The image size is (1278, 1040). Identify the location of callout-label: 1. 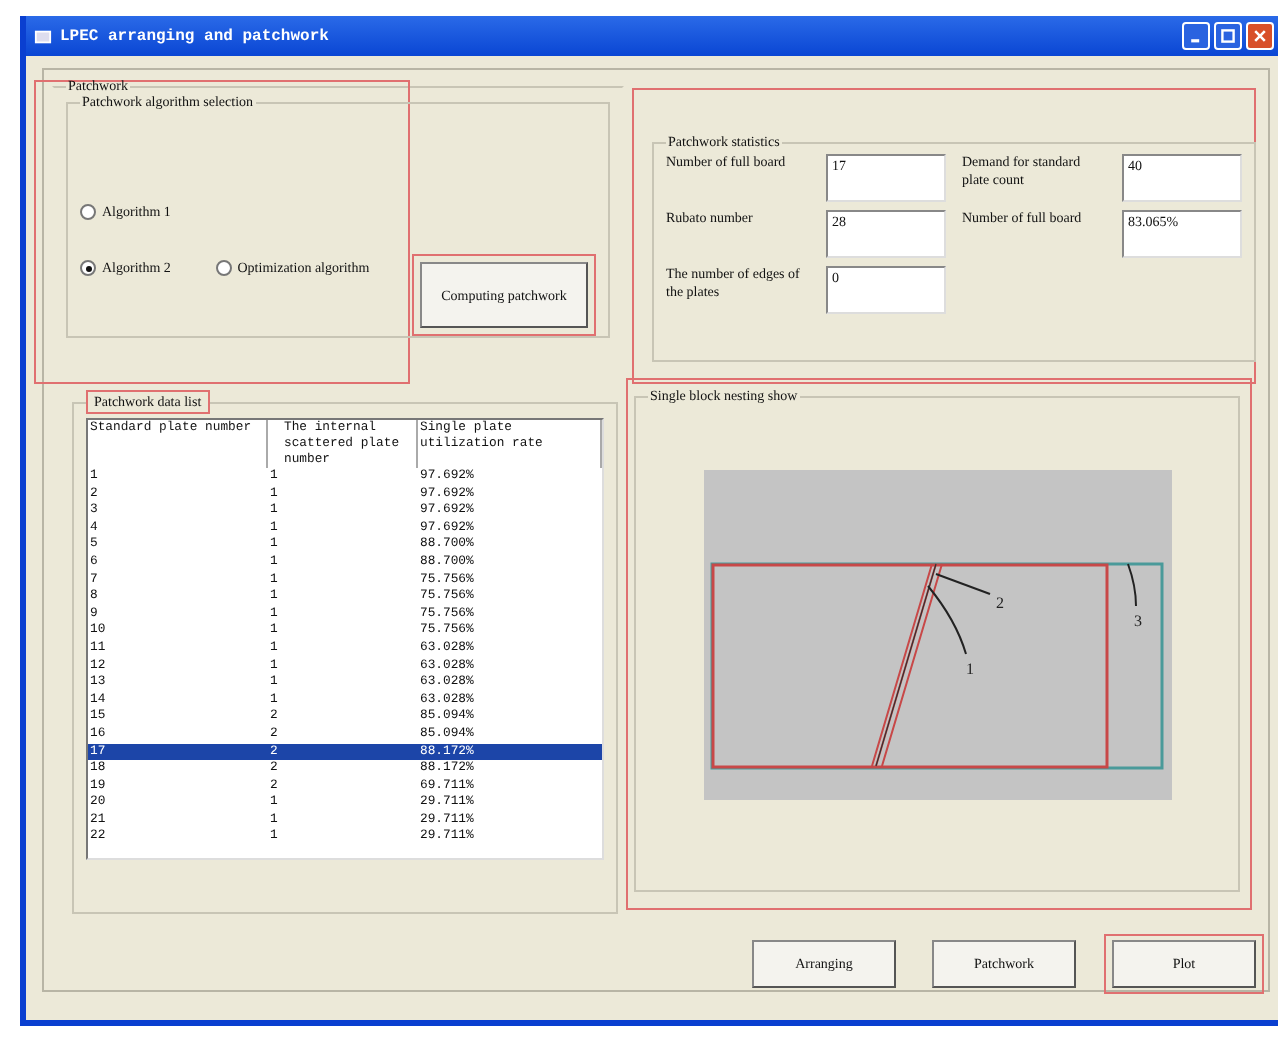
(969, 669).